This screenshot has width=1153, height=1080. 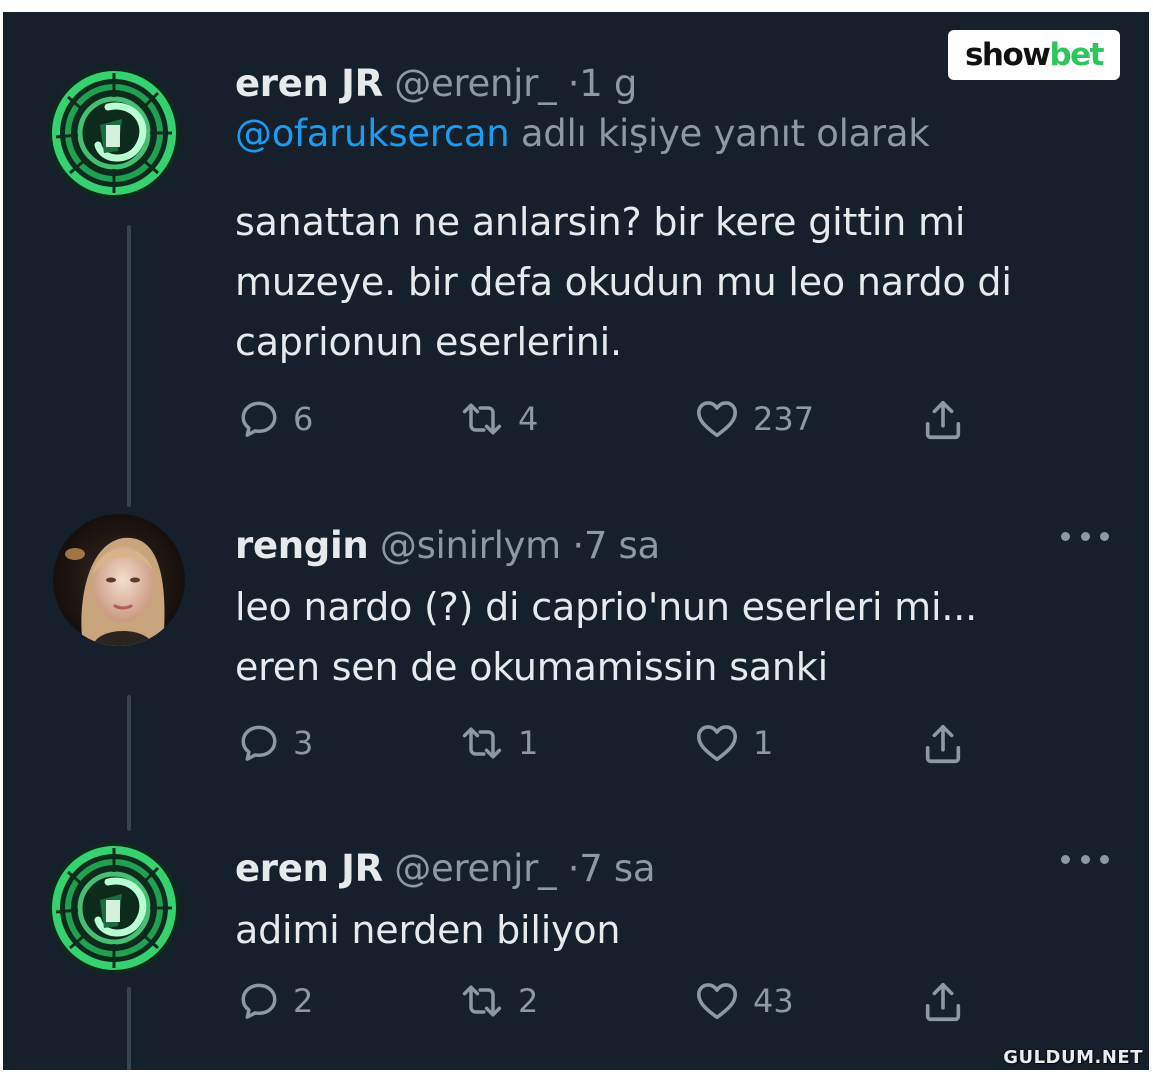 What do you see at coordinates (1007, 55) in the screenshot?
I see `logo-text-show: show` at bounding box center [1007, 55].